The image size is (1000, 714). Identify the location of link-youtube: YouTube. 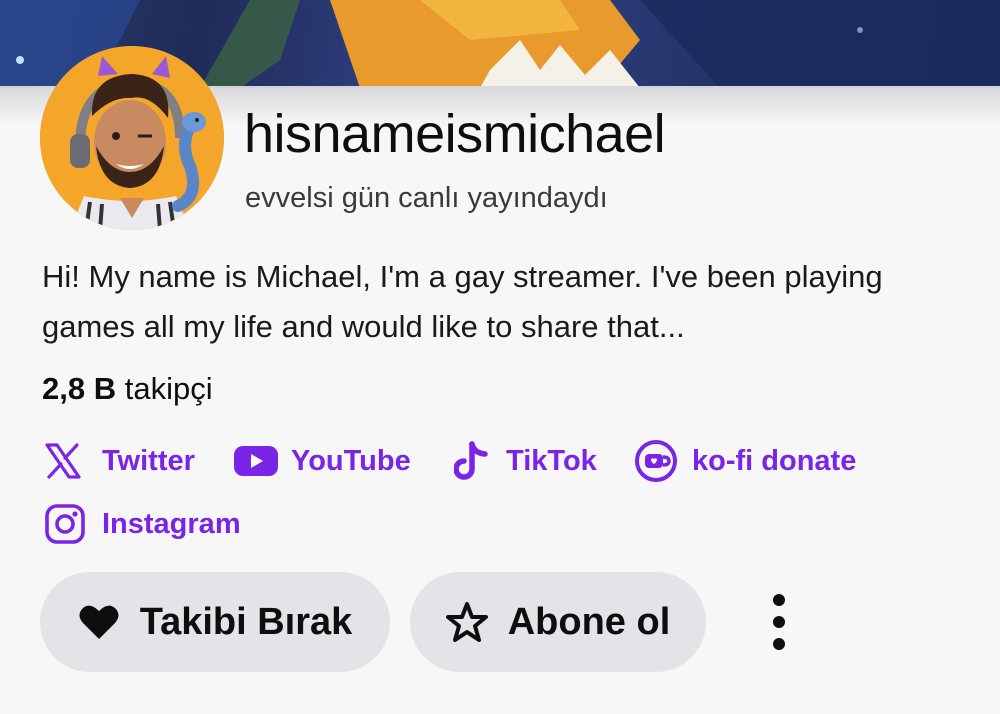
(322, 461).